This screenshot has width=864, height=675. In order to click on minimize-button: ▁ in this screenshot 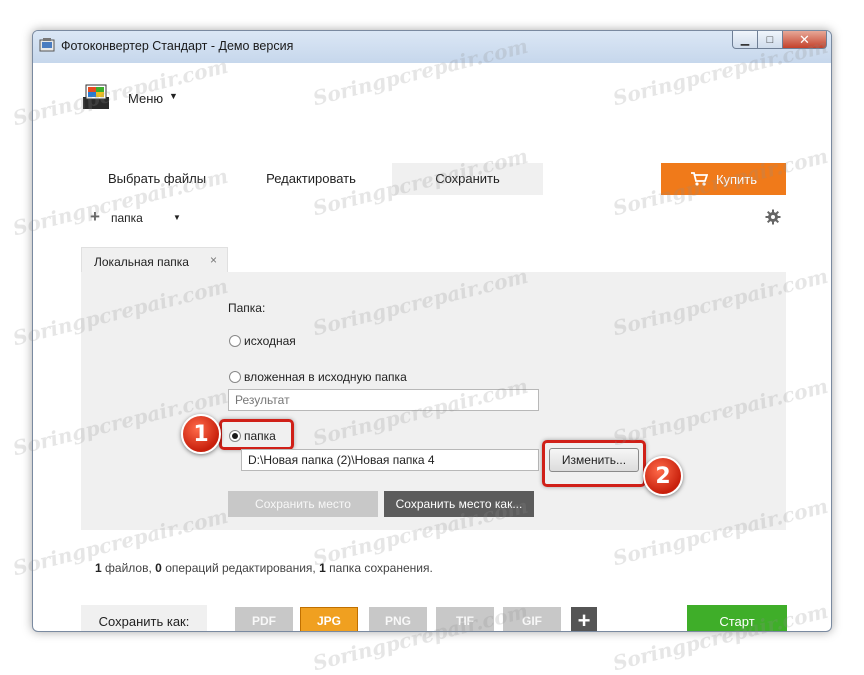, I will do `click(745, 40)`.